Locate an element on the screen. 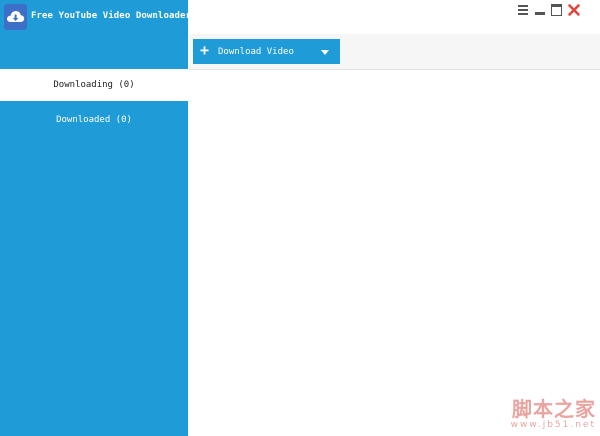 The image size is (600, 436). close-icon is located at coordinates (574, 9).